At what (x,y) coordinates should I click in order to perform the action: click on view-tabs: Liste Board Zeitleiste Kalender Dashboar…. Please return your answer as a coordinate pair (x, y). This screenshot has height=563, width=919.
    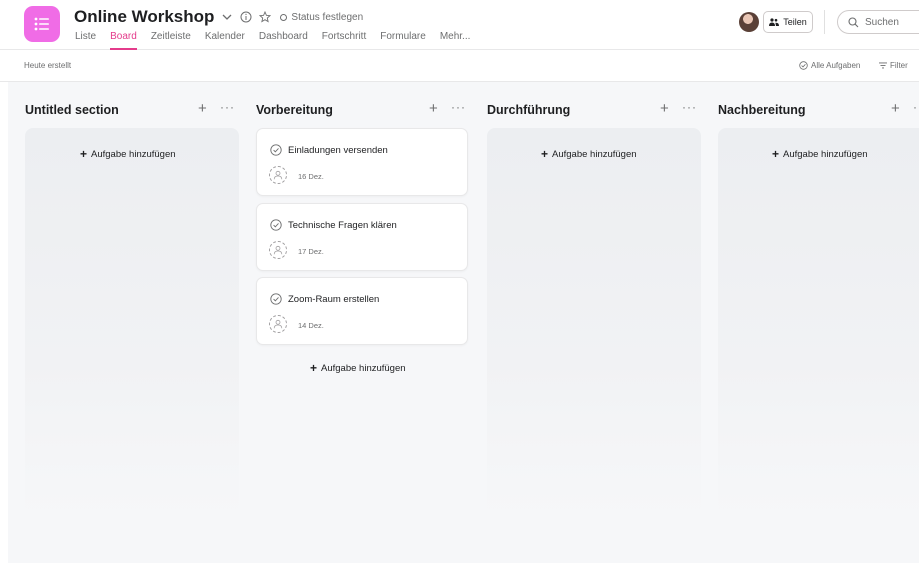
    Looking at the image, I should click on (279, 40).